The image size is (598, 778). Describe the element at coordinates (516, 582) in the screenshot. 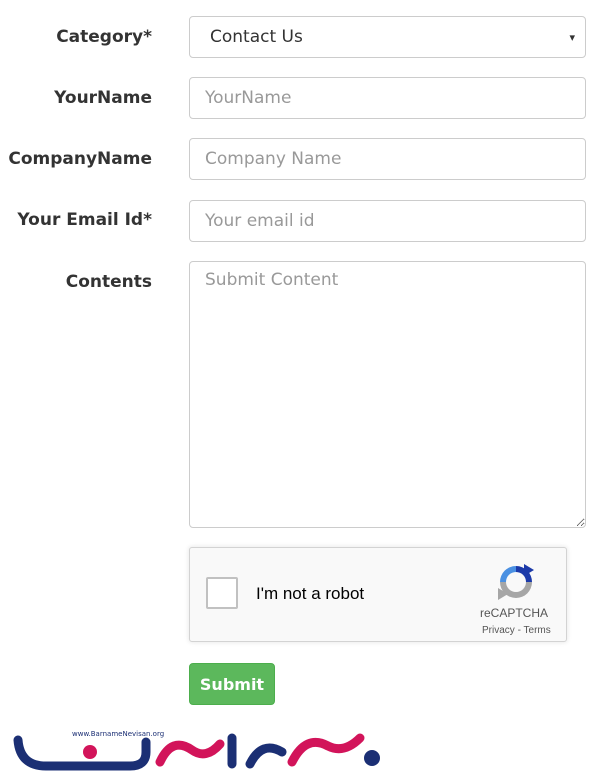

I see `recaptcha-icon` at that location.